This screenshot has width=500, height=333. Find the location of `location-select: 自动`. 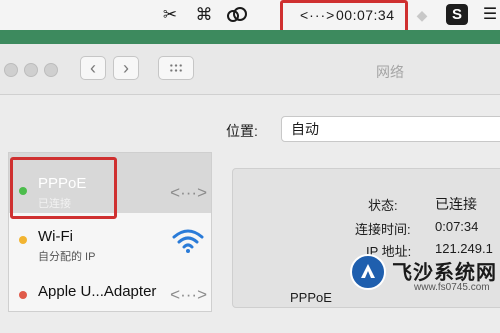

location-select: 自动 is located at coordinates (390, 129).